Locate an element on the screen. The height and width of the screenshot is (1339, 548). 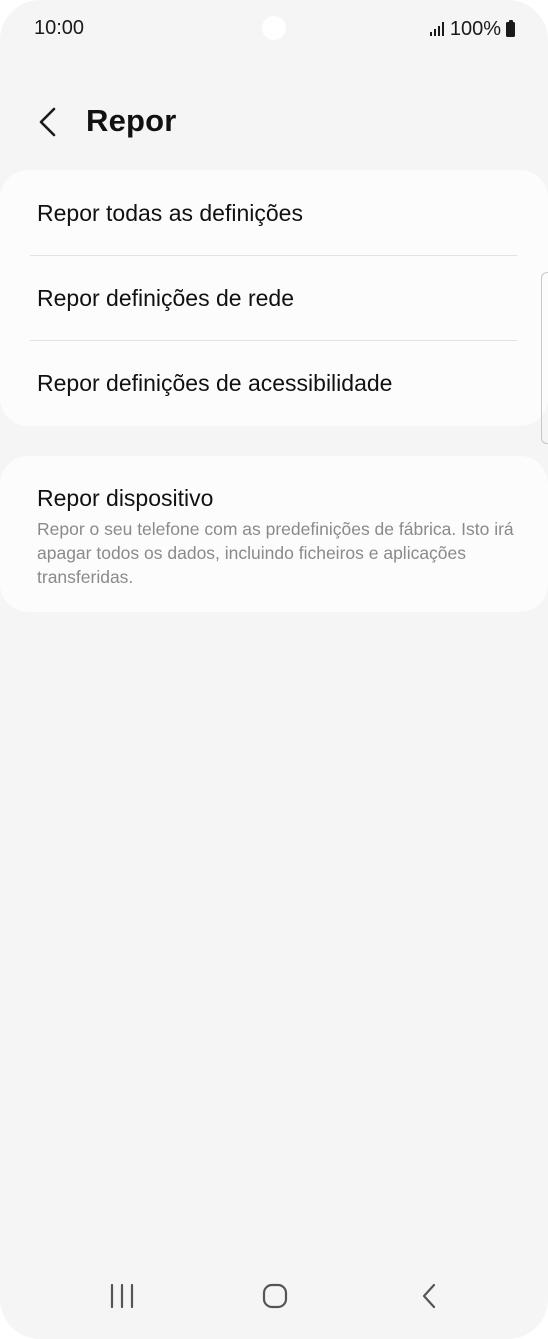
scroll-indicator is located at coordinates (544, 358).